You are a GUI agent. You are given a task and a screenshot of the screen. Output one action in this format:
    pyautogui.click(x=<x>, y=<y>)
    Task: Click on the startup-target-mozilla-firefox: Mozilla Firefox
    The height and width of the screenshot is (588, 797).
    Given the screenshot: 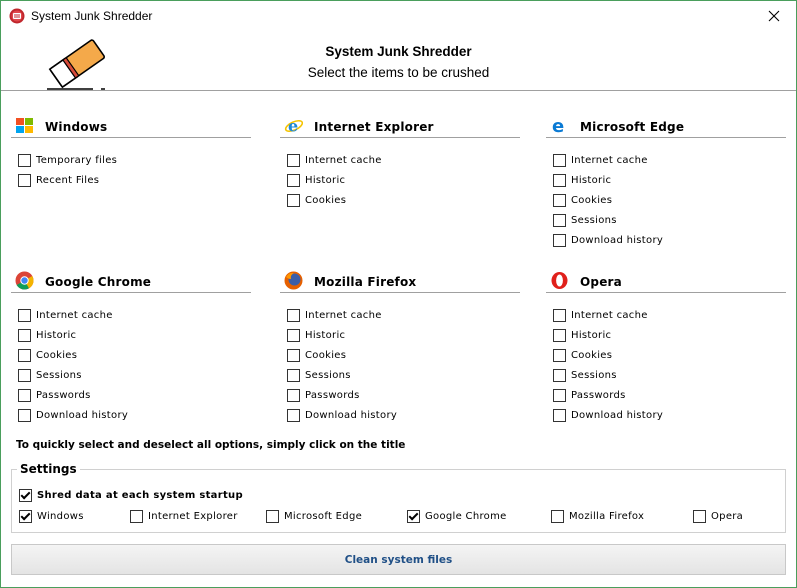 What is the action you would take?
    pyautogui.click(x=597, y=516)
    